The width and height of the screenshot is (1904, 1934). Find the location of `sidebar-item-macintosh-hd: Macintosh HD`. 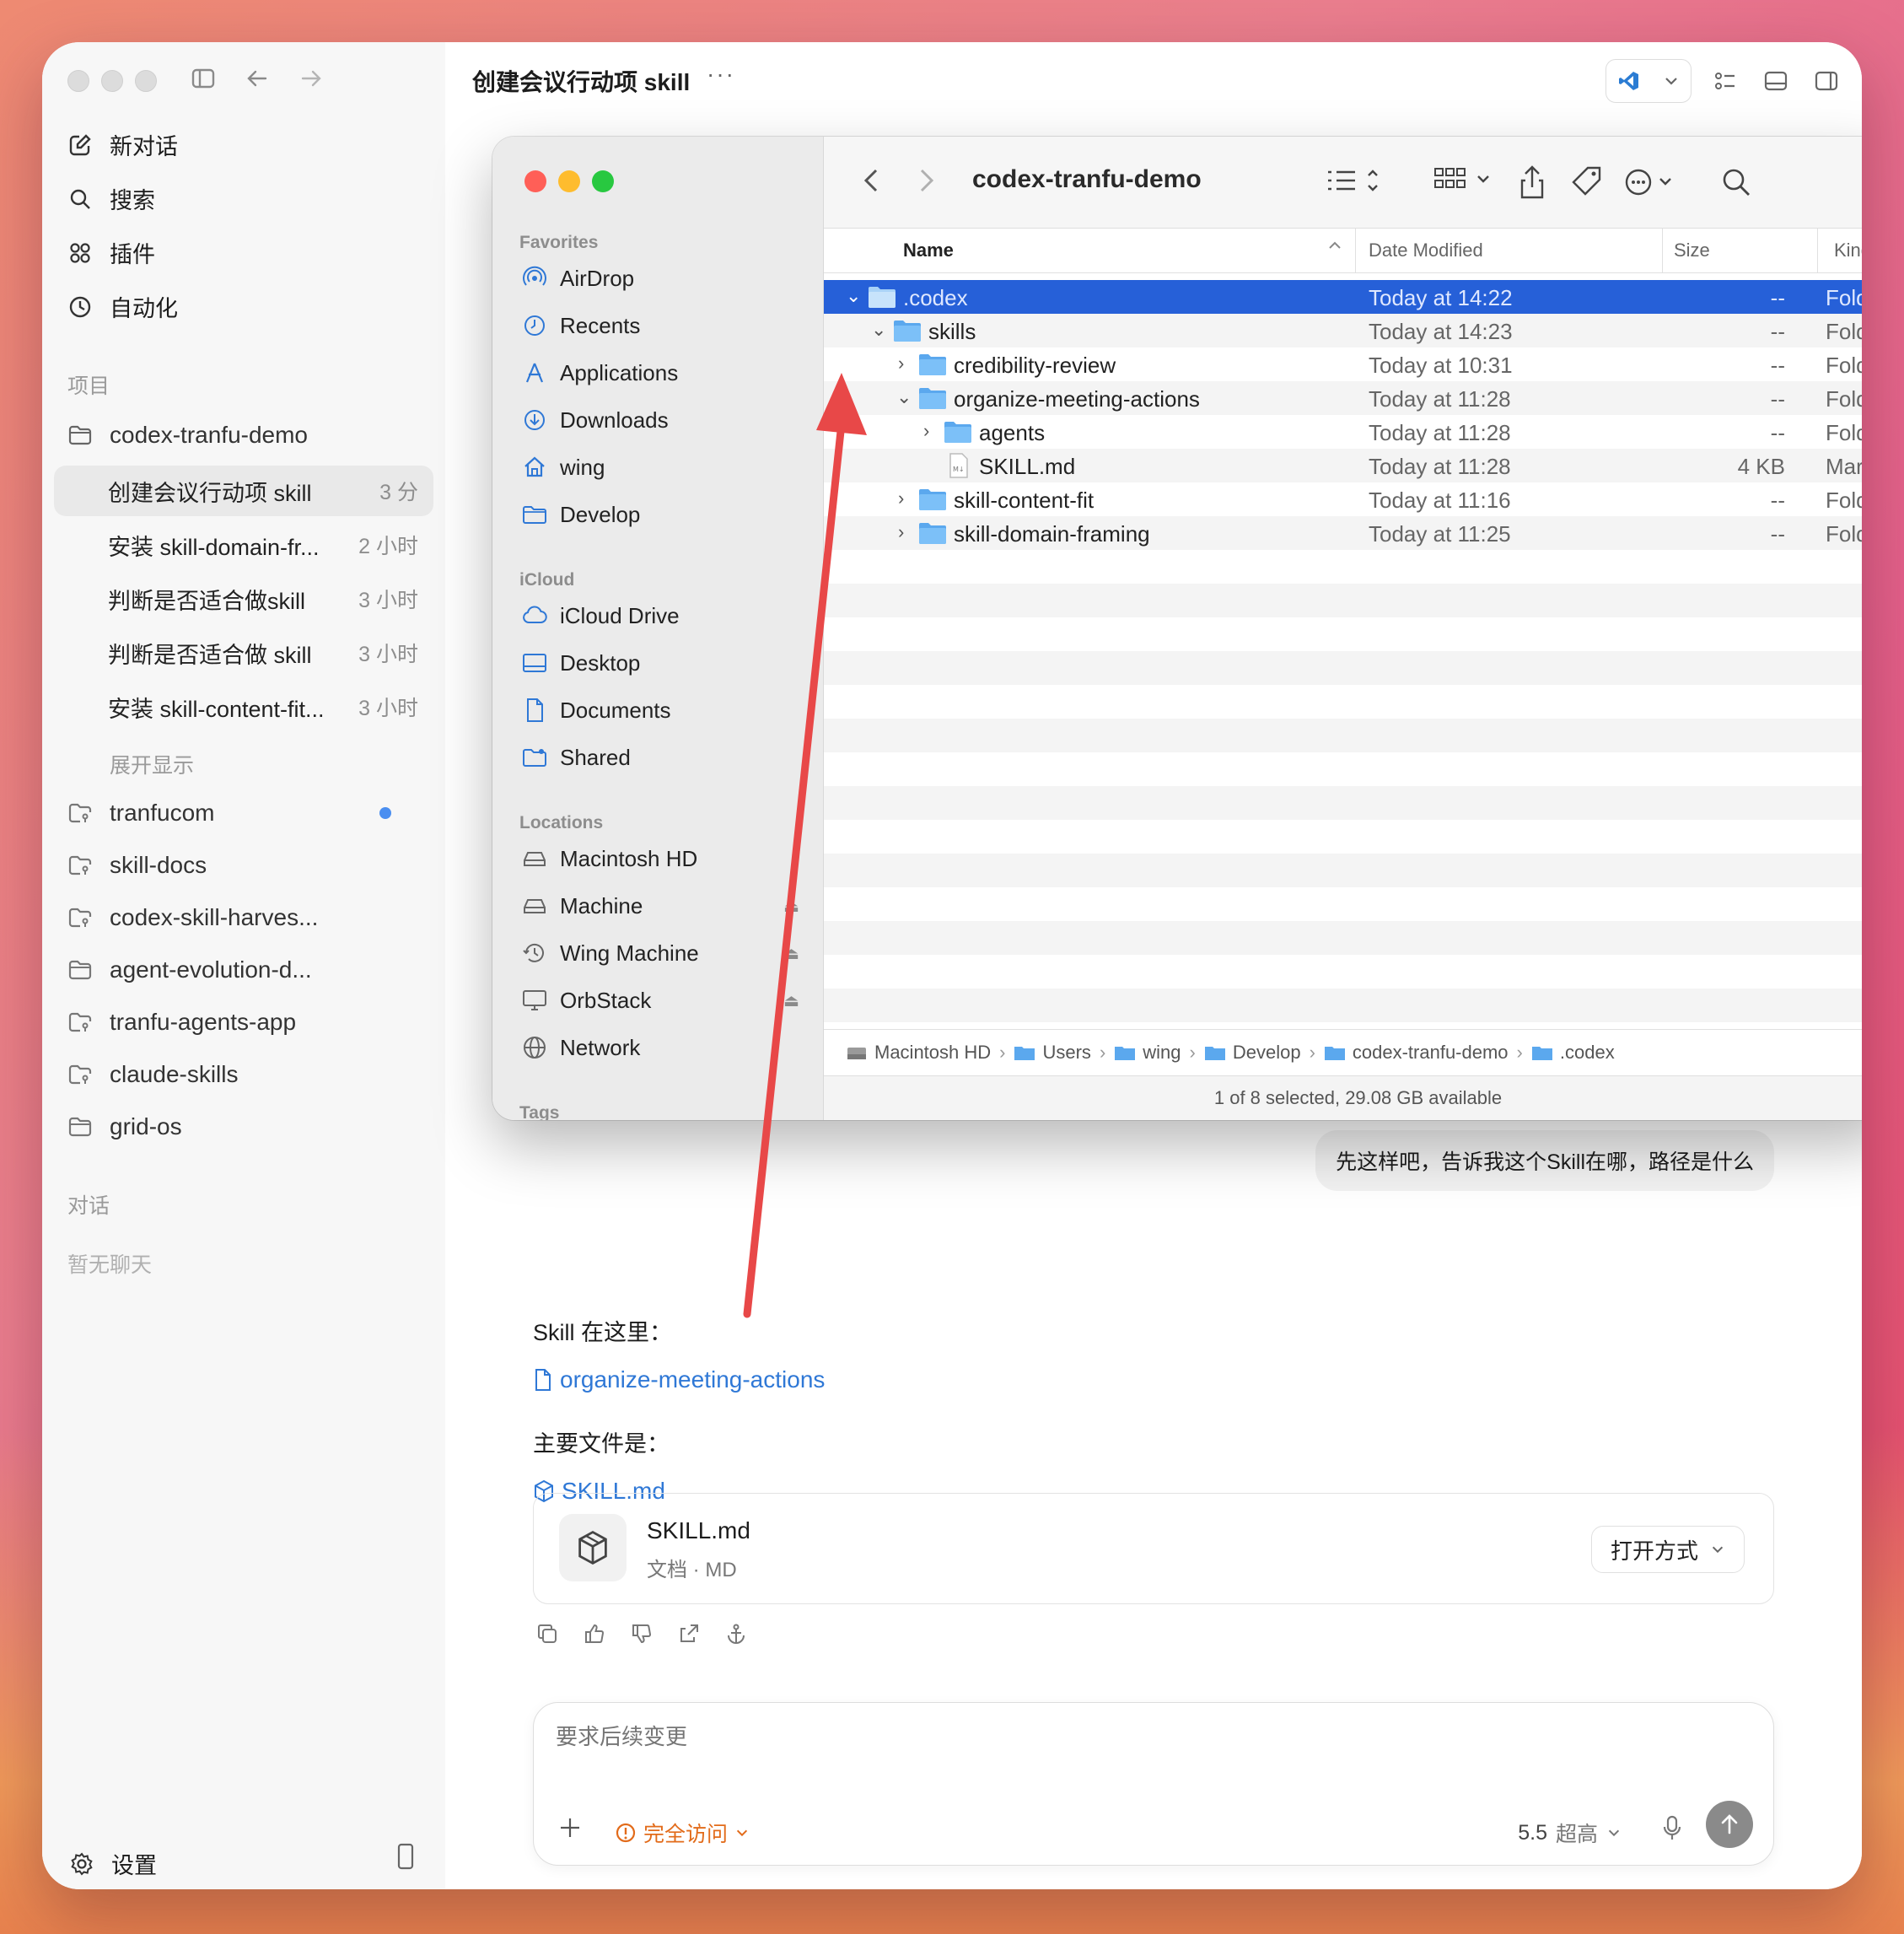

sidebar-item-macintosh-hd: Macintosh HD is located at coordinates (660, 858).